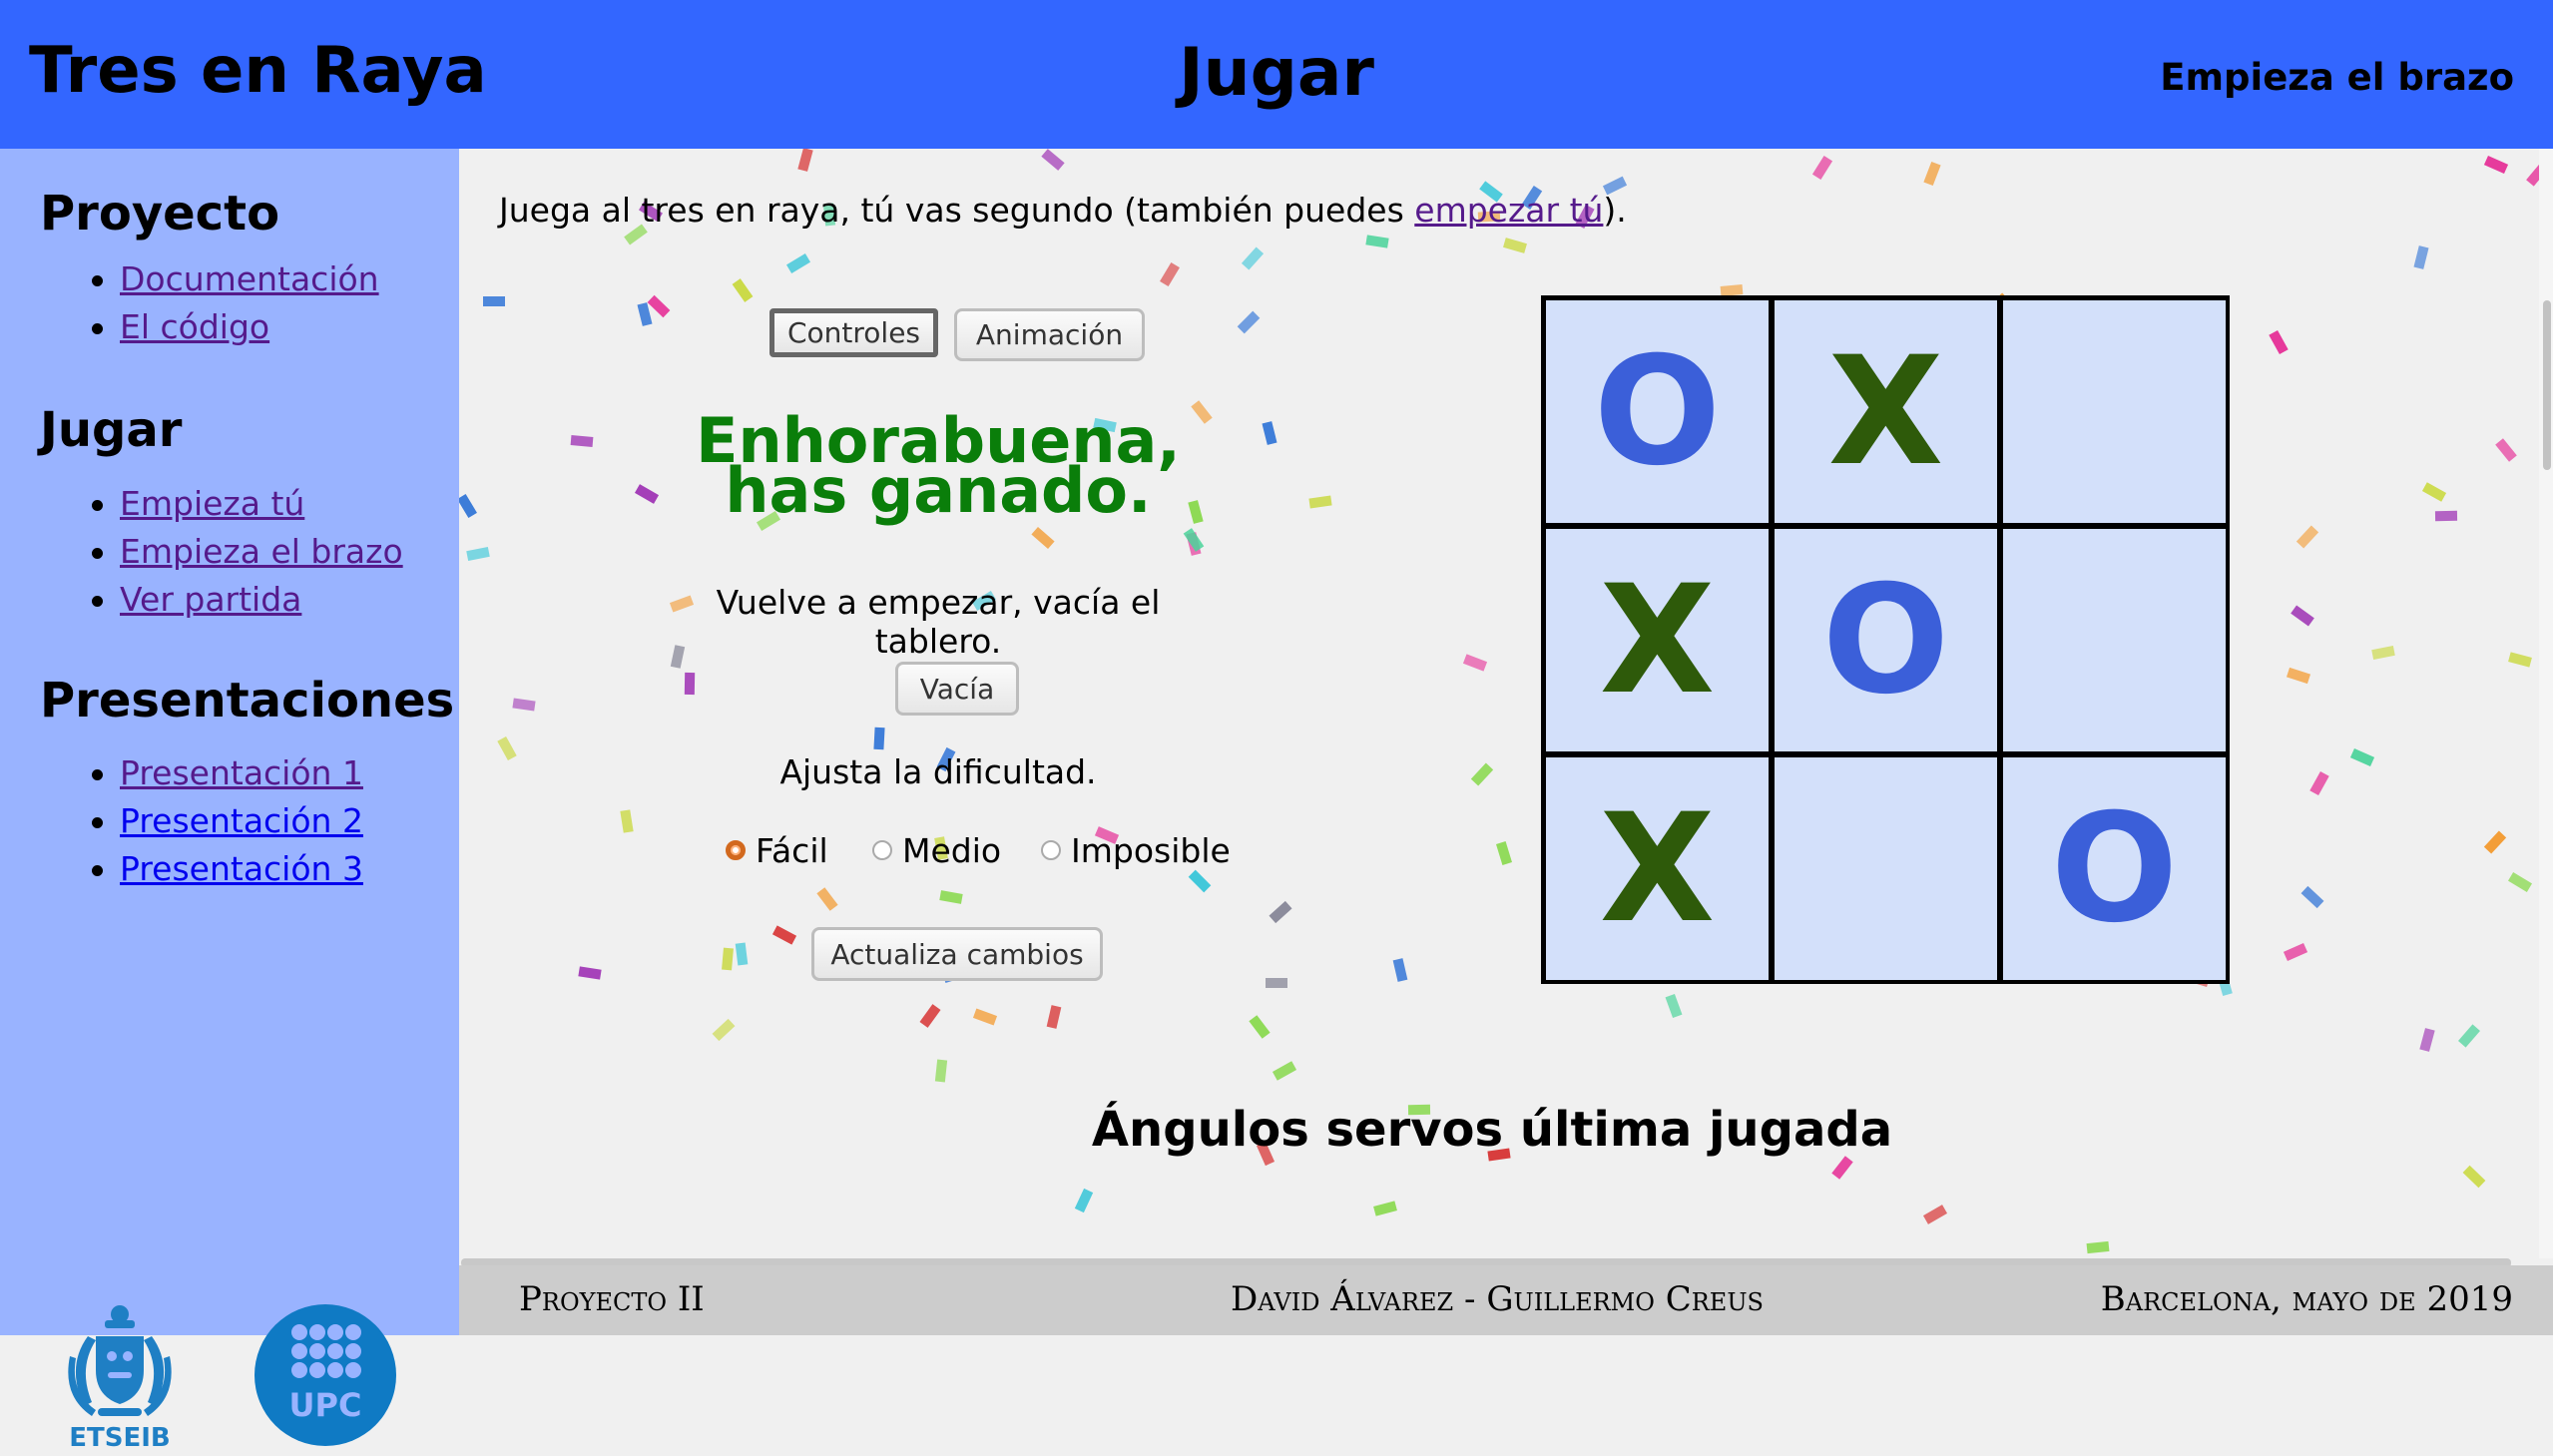 This screenshot has height=1456, width=2553. I want to click on scrollbar-thumb, so click(2547, 385).